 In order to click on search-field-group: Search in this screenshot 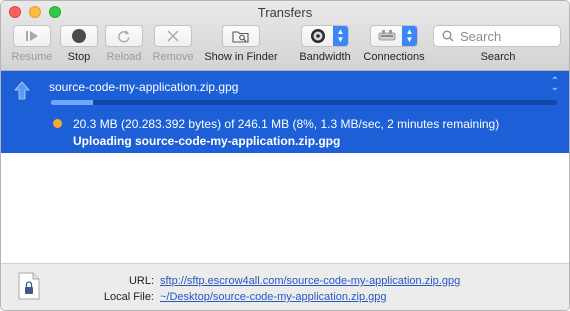, I will do `click(498, 44)`.